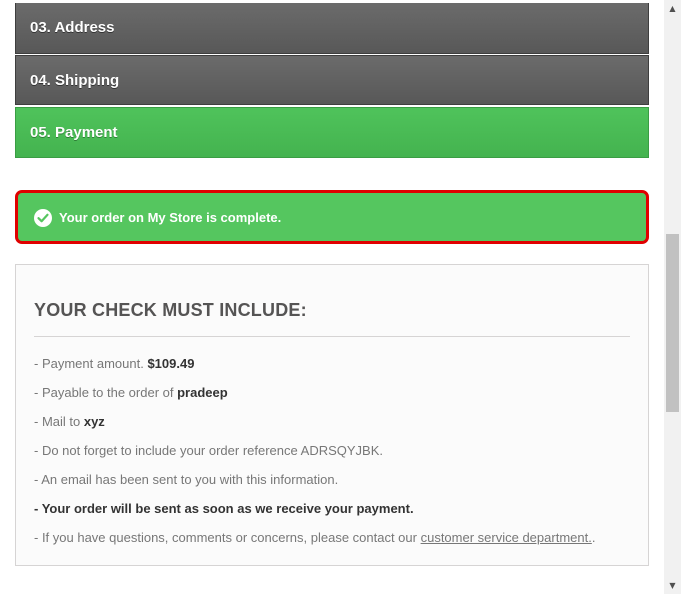  Describe the element at coordinates (171, 363) in the screenshot. I see `payment-amount-value: $109.49` at that location.